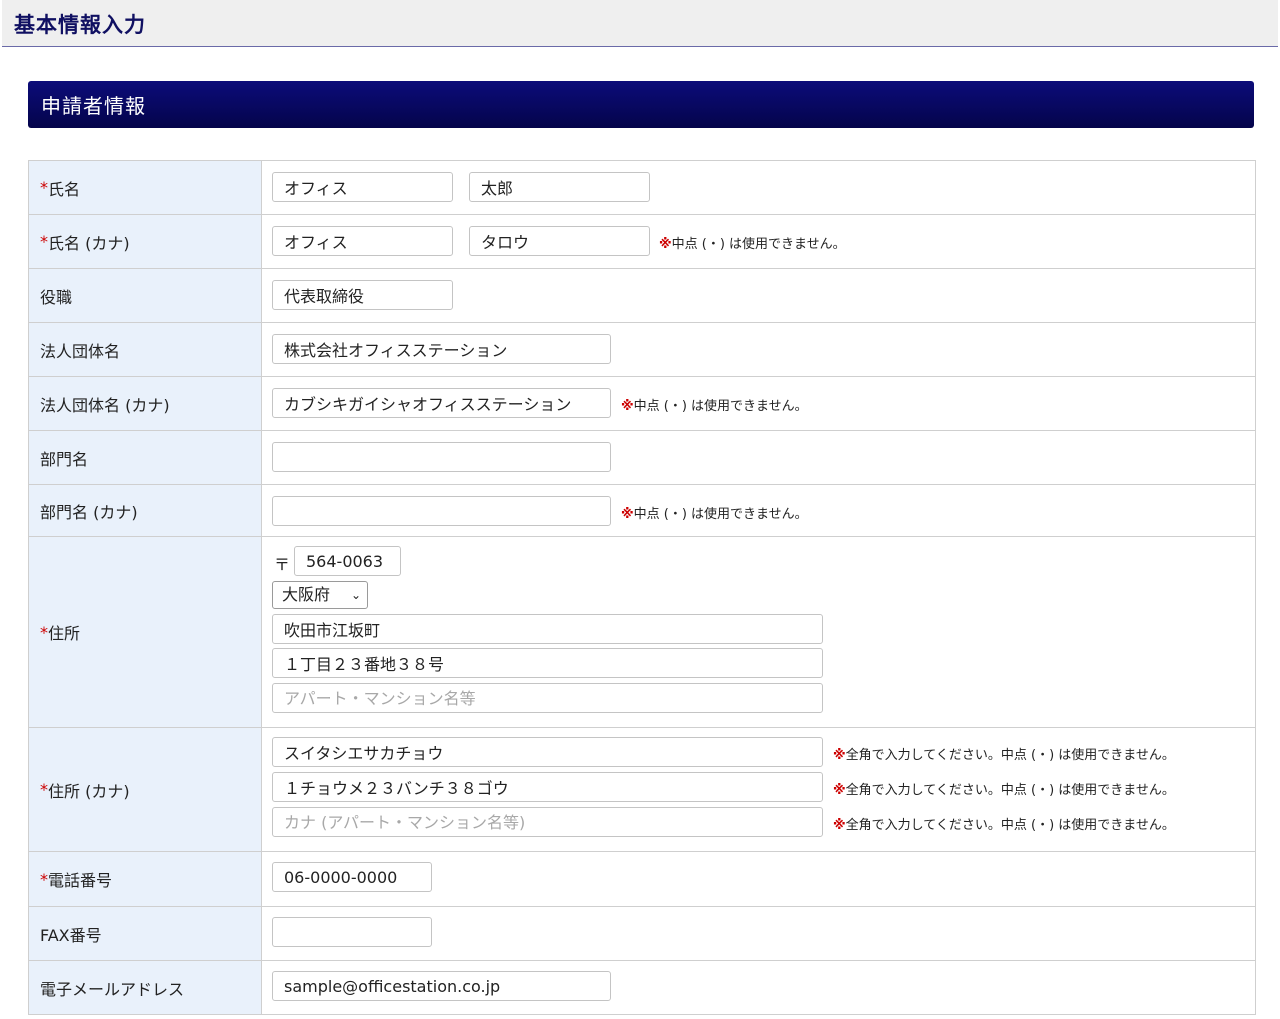 The width and height of the screenshot is (1280, 1019). What do you see at coordinates (642, 879) in the screenshot?
I see `row-phone: * 電話番号` at bounding box center [642, 879].